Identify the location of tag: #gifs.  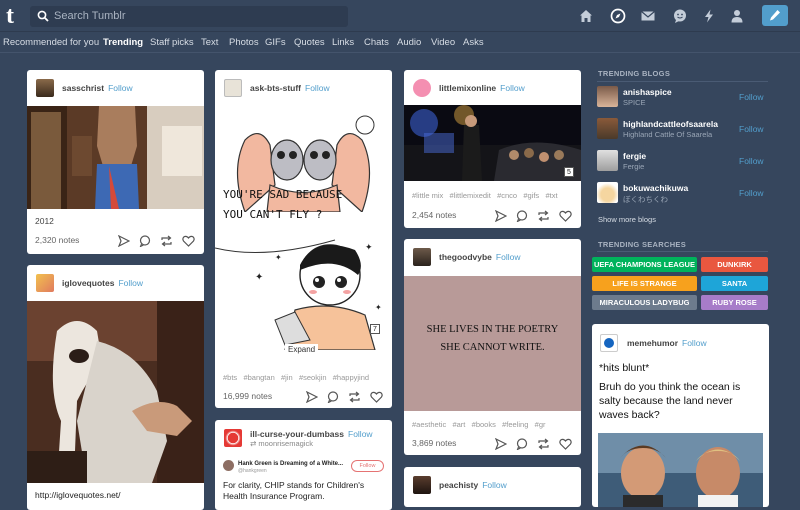
(531, 195).